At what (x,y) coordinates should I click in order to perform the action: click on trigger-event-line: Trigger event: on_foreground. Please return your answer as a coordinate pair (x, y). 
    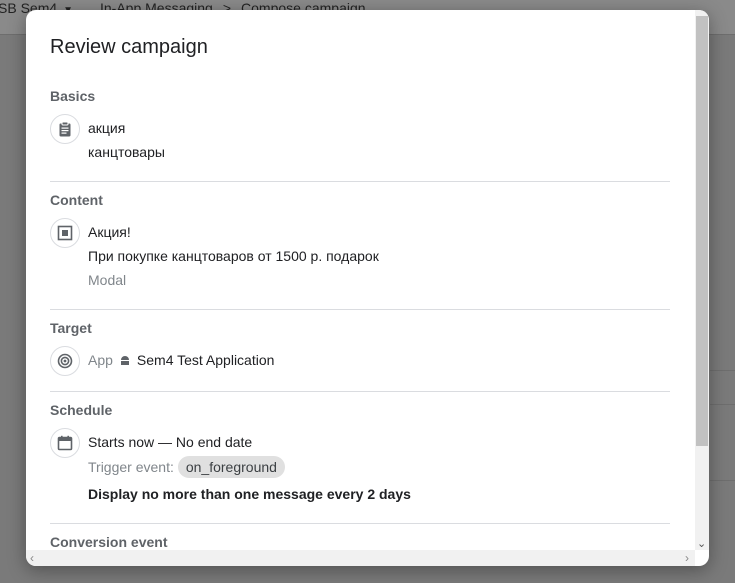
    Looking at the image, I should click on (186, 467).